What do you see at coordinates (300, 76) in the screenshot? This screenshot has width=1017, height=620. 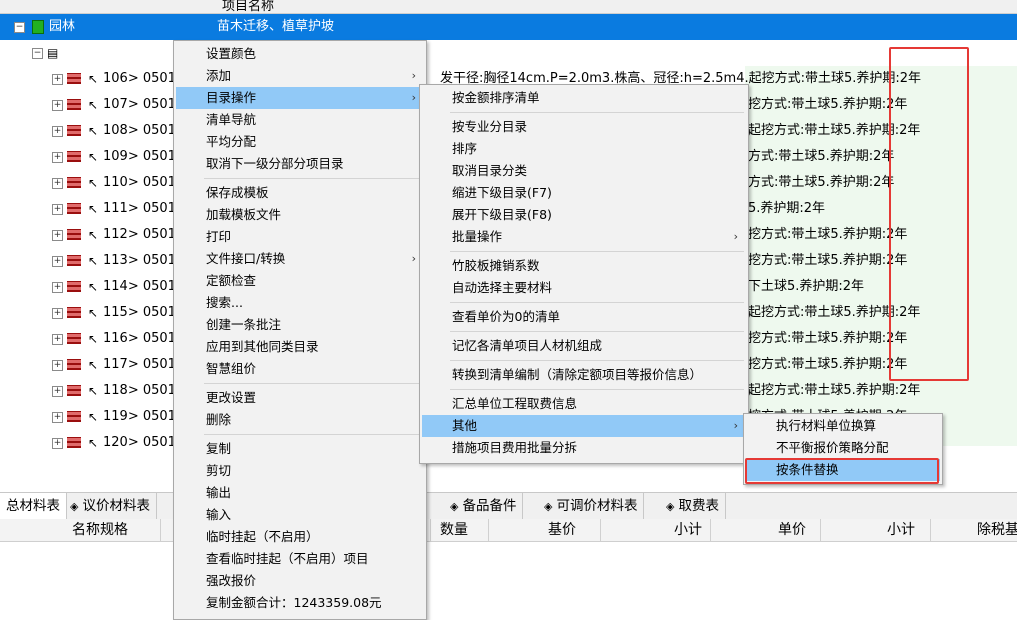 I see `menu-item: 添加 ›` at bounding box center [300, 76].